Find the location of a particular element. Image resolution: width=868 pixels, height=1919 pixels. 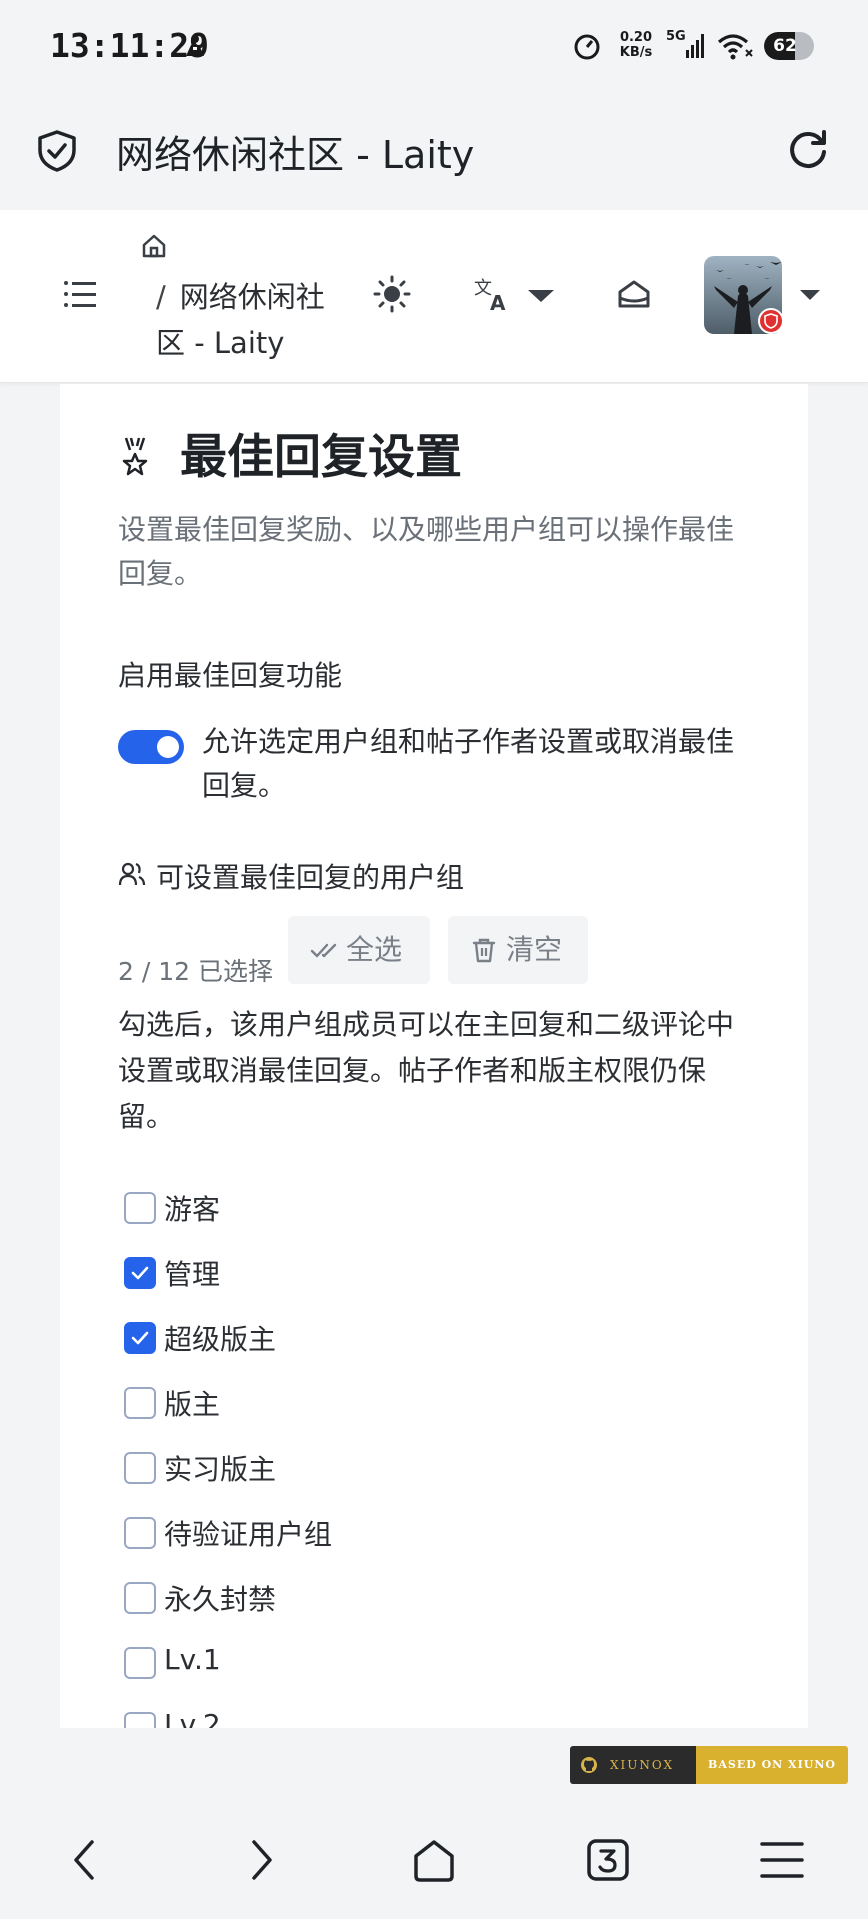

sun-icon is located at coordinates (392, 294).